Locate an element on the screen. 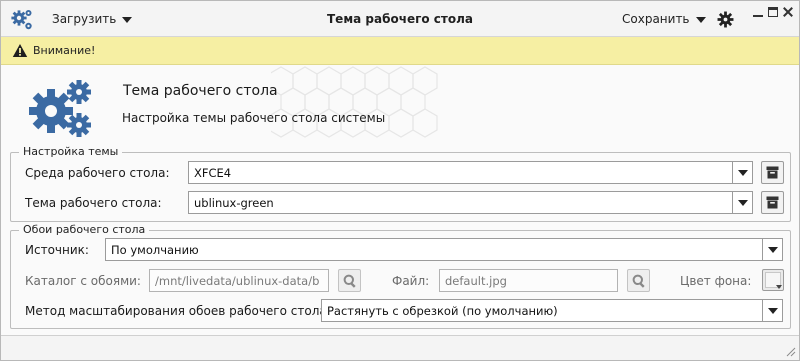  file-label: Файл: is located at coordinates (411, 281).